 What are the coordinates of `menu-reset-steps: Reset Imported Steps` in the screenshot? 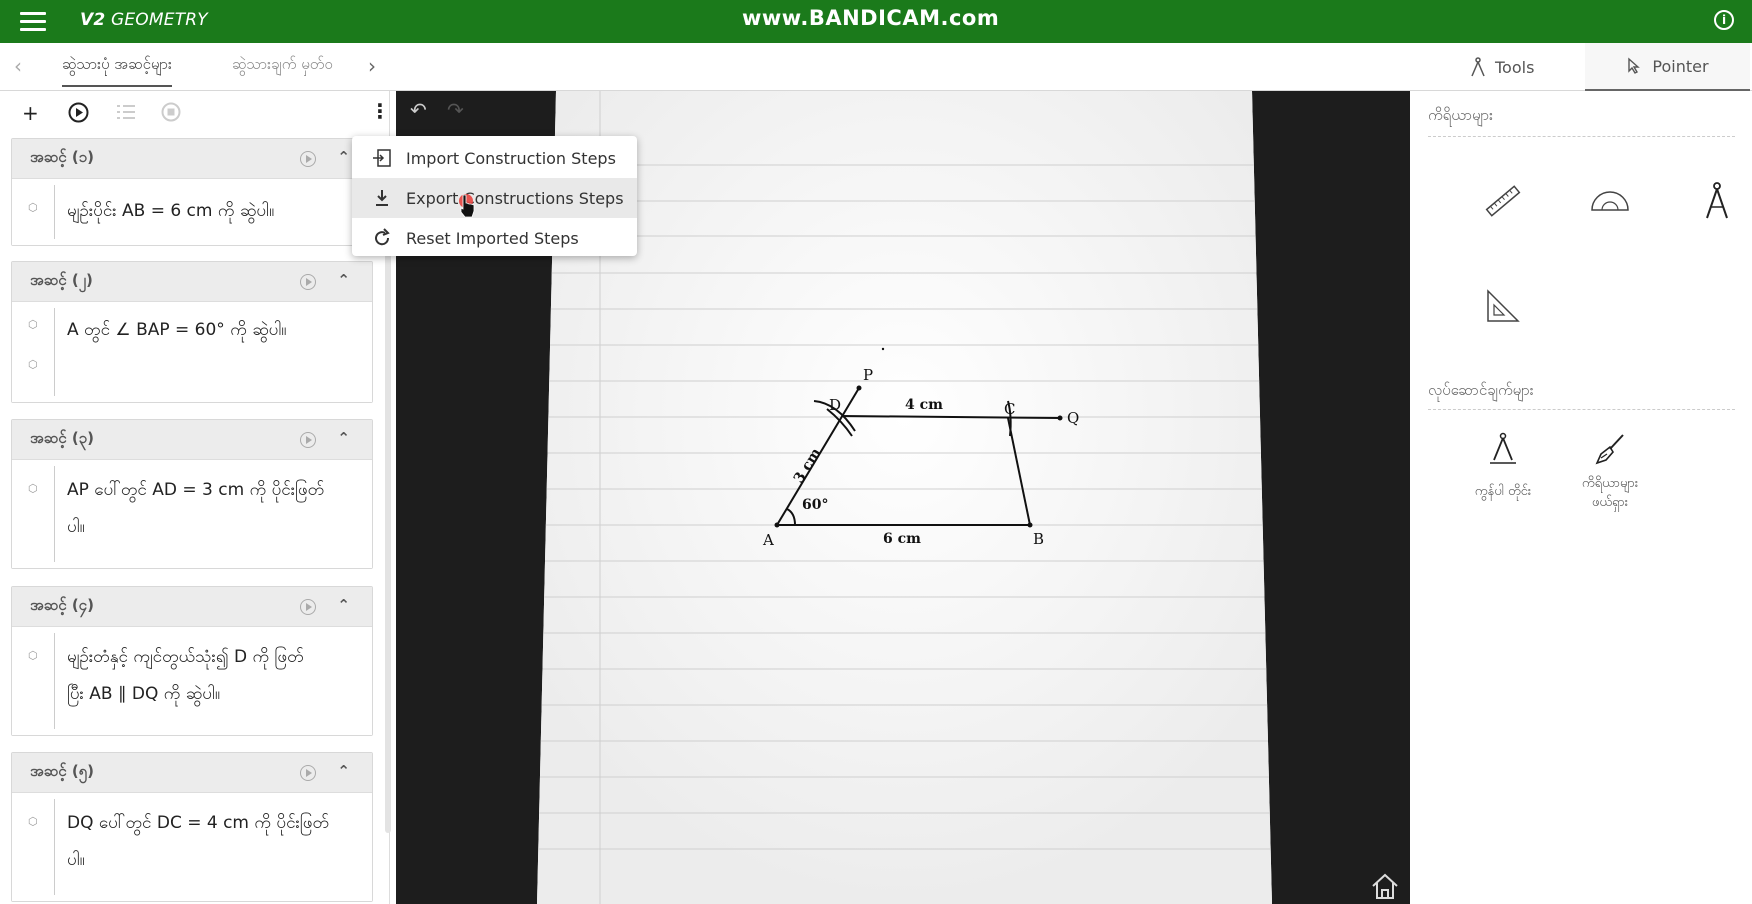 It's located at (494, 238).